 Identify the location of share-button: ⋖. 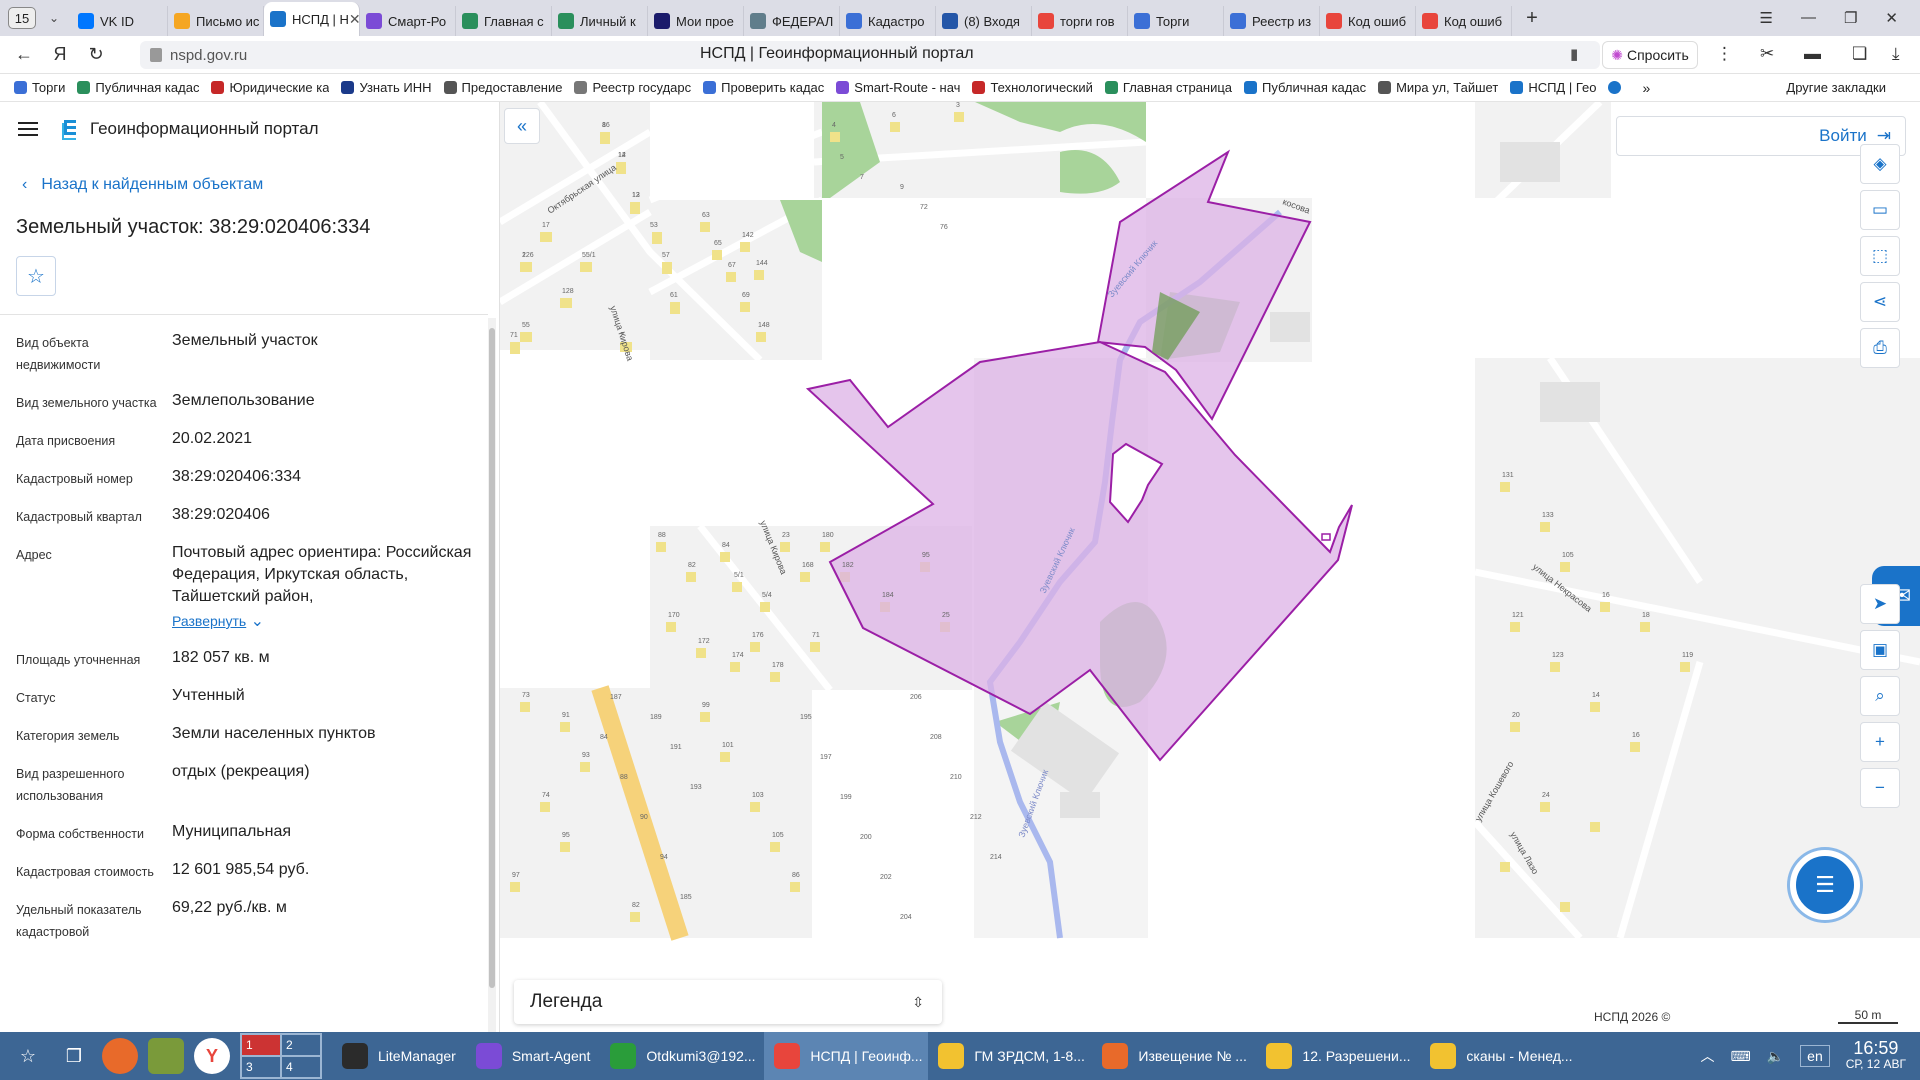
(1880, 302).